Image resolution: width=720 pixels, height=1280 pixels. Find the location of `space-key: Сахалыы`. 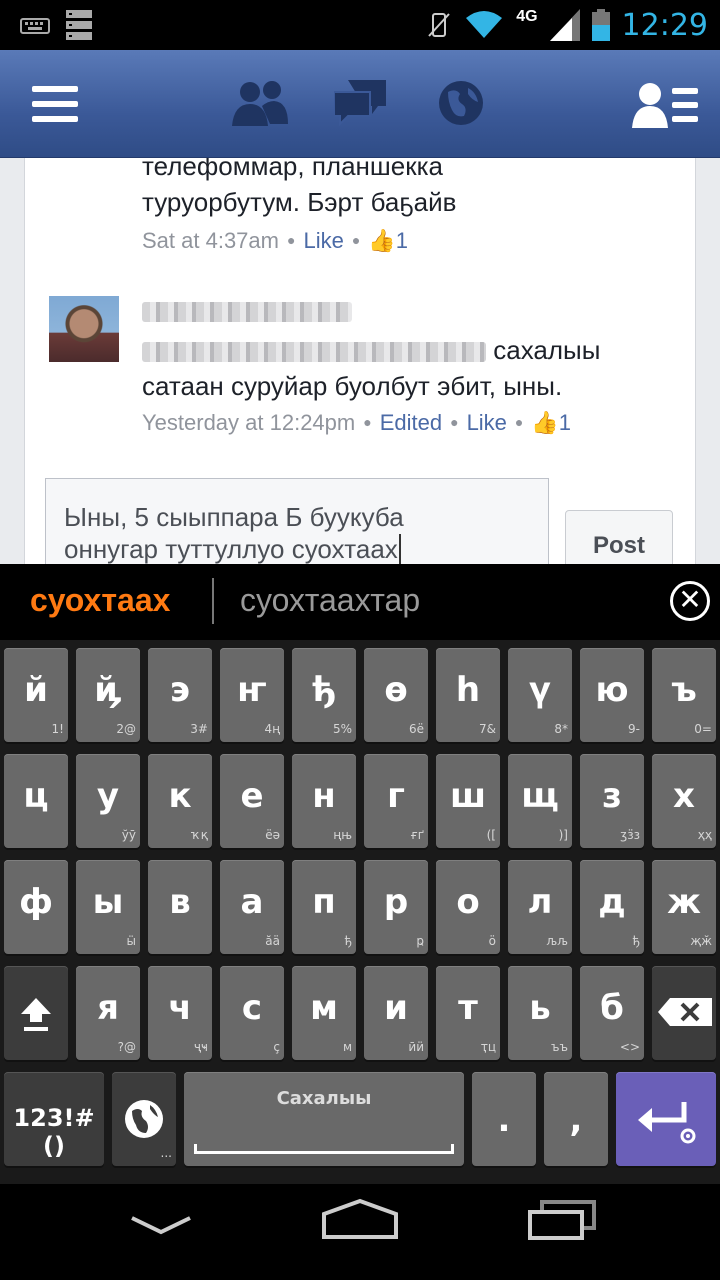

space-key: Сахалыы is located at coordinates (324, 1119).